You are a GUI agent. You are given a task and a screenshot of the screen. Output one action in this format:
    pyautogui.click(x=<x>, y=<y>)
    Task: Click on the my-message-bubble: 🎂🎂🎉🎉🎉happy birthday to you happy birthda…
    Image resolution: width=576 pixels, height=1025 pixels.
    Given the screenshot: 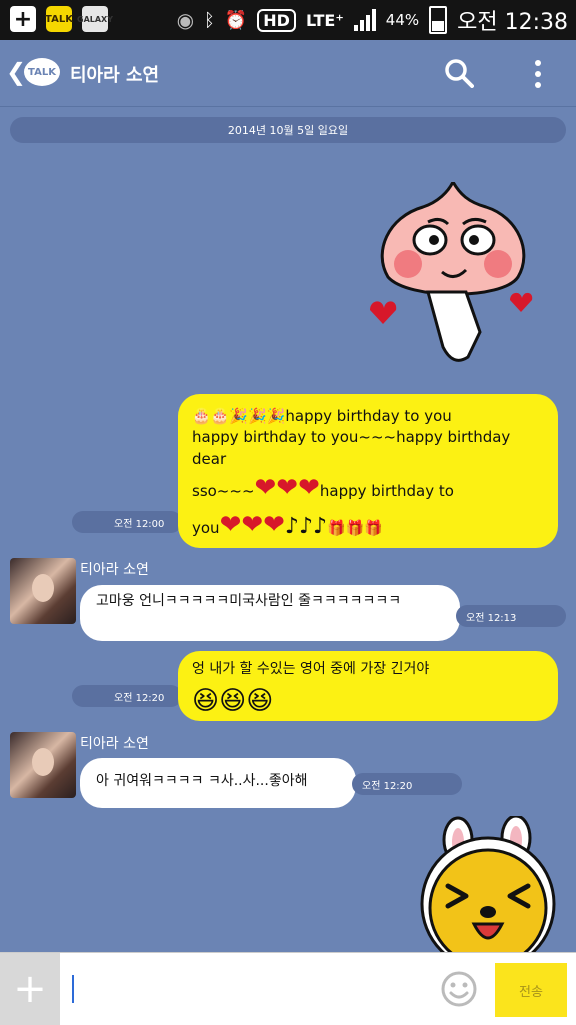 What is the action you would take?
    pyautogui.click(x=368, y=471)
    